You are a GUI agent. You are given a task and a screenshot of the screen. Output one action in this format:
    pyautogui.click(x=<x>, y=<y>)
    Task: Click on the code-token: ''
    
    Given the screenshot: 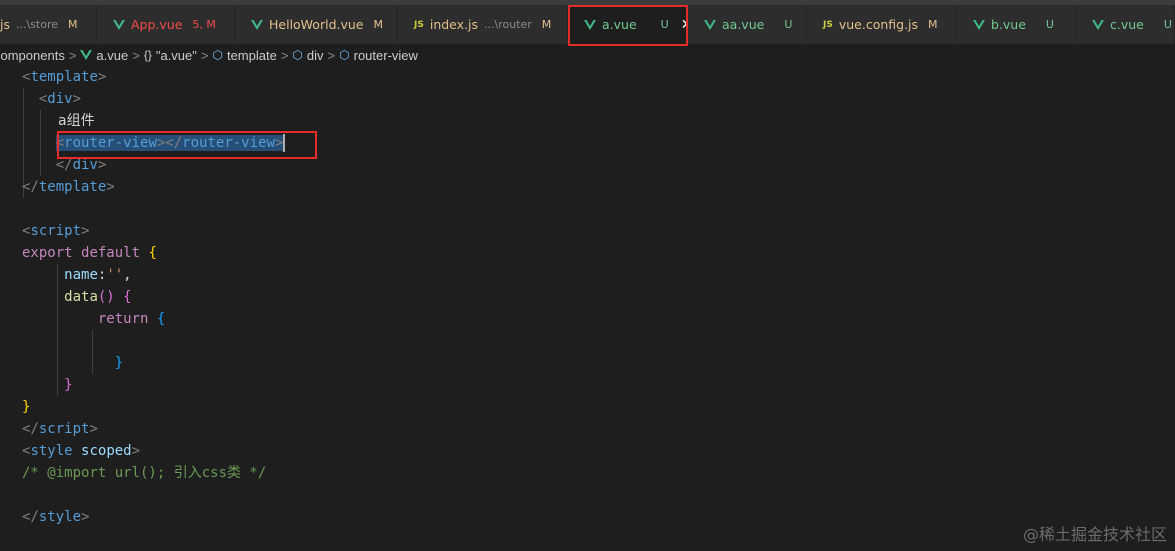 What is the action you would take?
    pyautogui.click(x=115, y=275)
    